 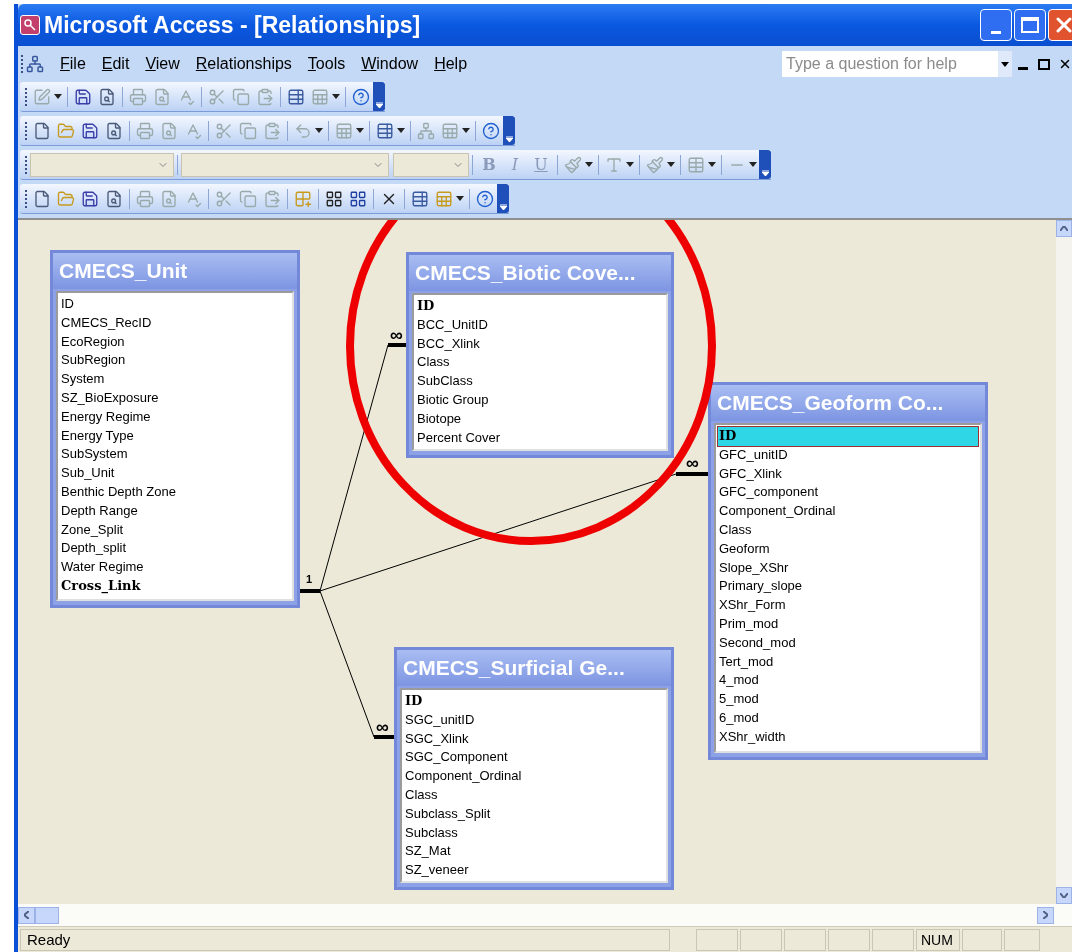 I want to click on field-row: SubRegion, so click(x=175, y=361).